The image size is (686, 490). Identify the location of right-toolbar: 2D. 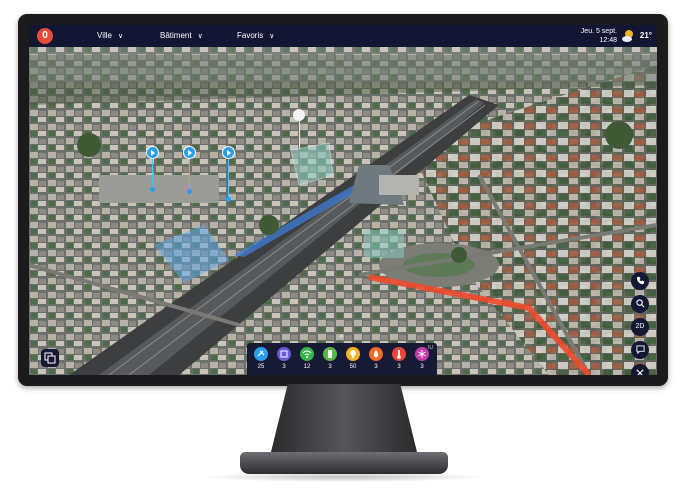
(640, 323).